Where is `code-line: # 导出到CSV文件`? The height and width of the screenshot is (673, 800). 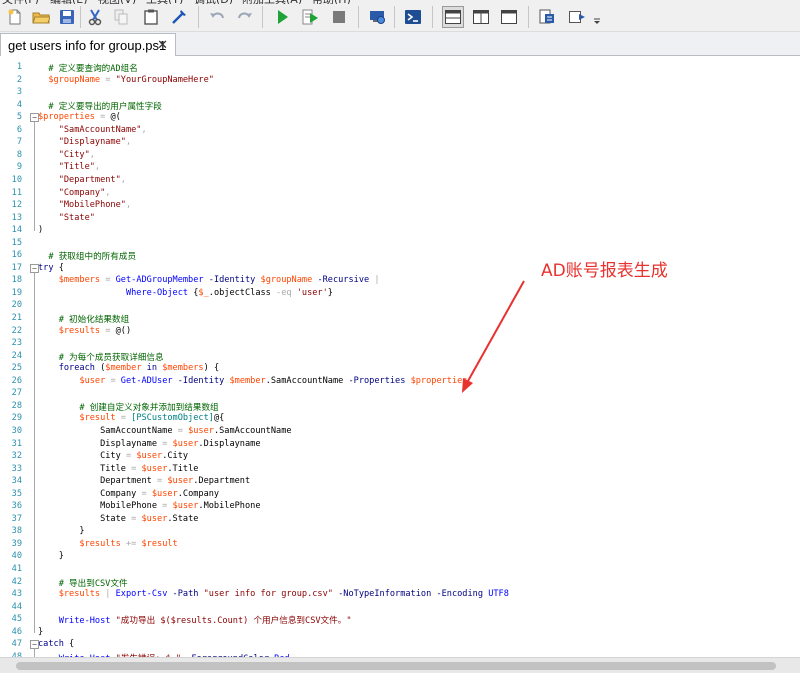 code-line: # 导出到CSV文件 is located at coordinates (83, 583).